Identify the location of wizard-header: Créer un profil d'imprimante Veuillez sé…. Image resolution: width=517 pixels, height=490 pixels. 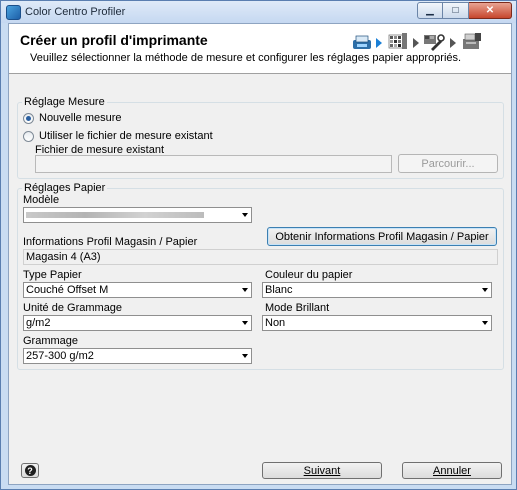
(260, 49).